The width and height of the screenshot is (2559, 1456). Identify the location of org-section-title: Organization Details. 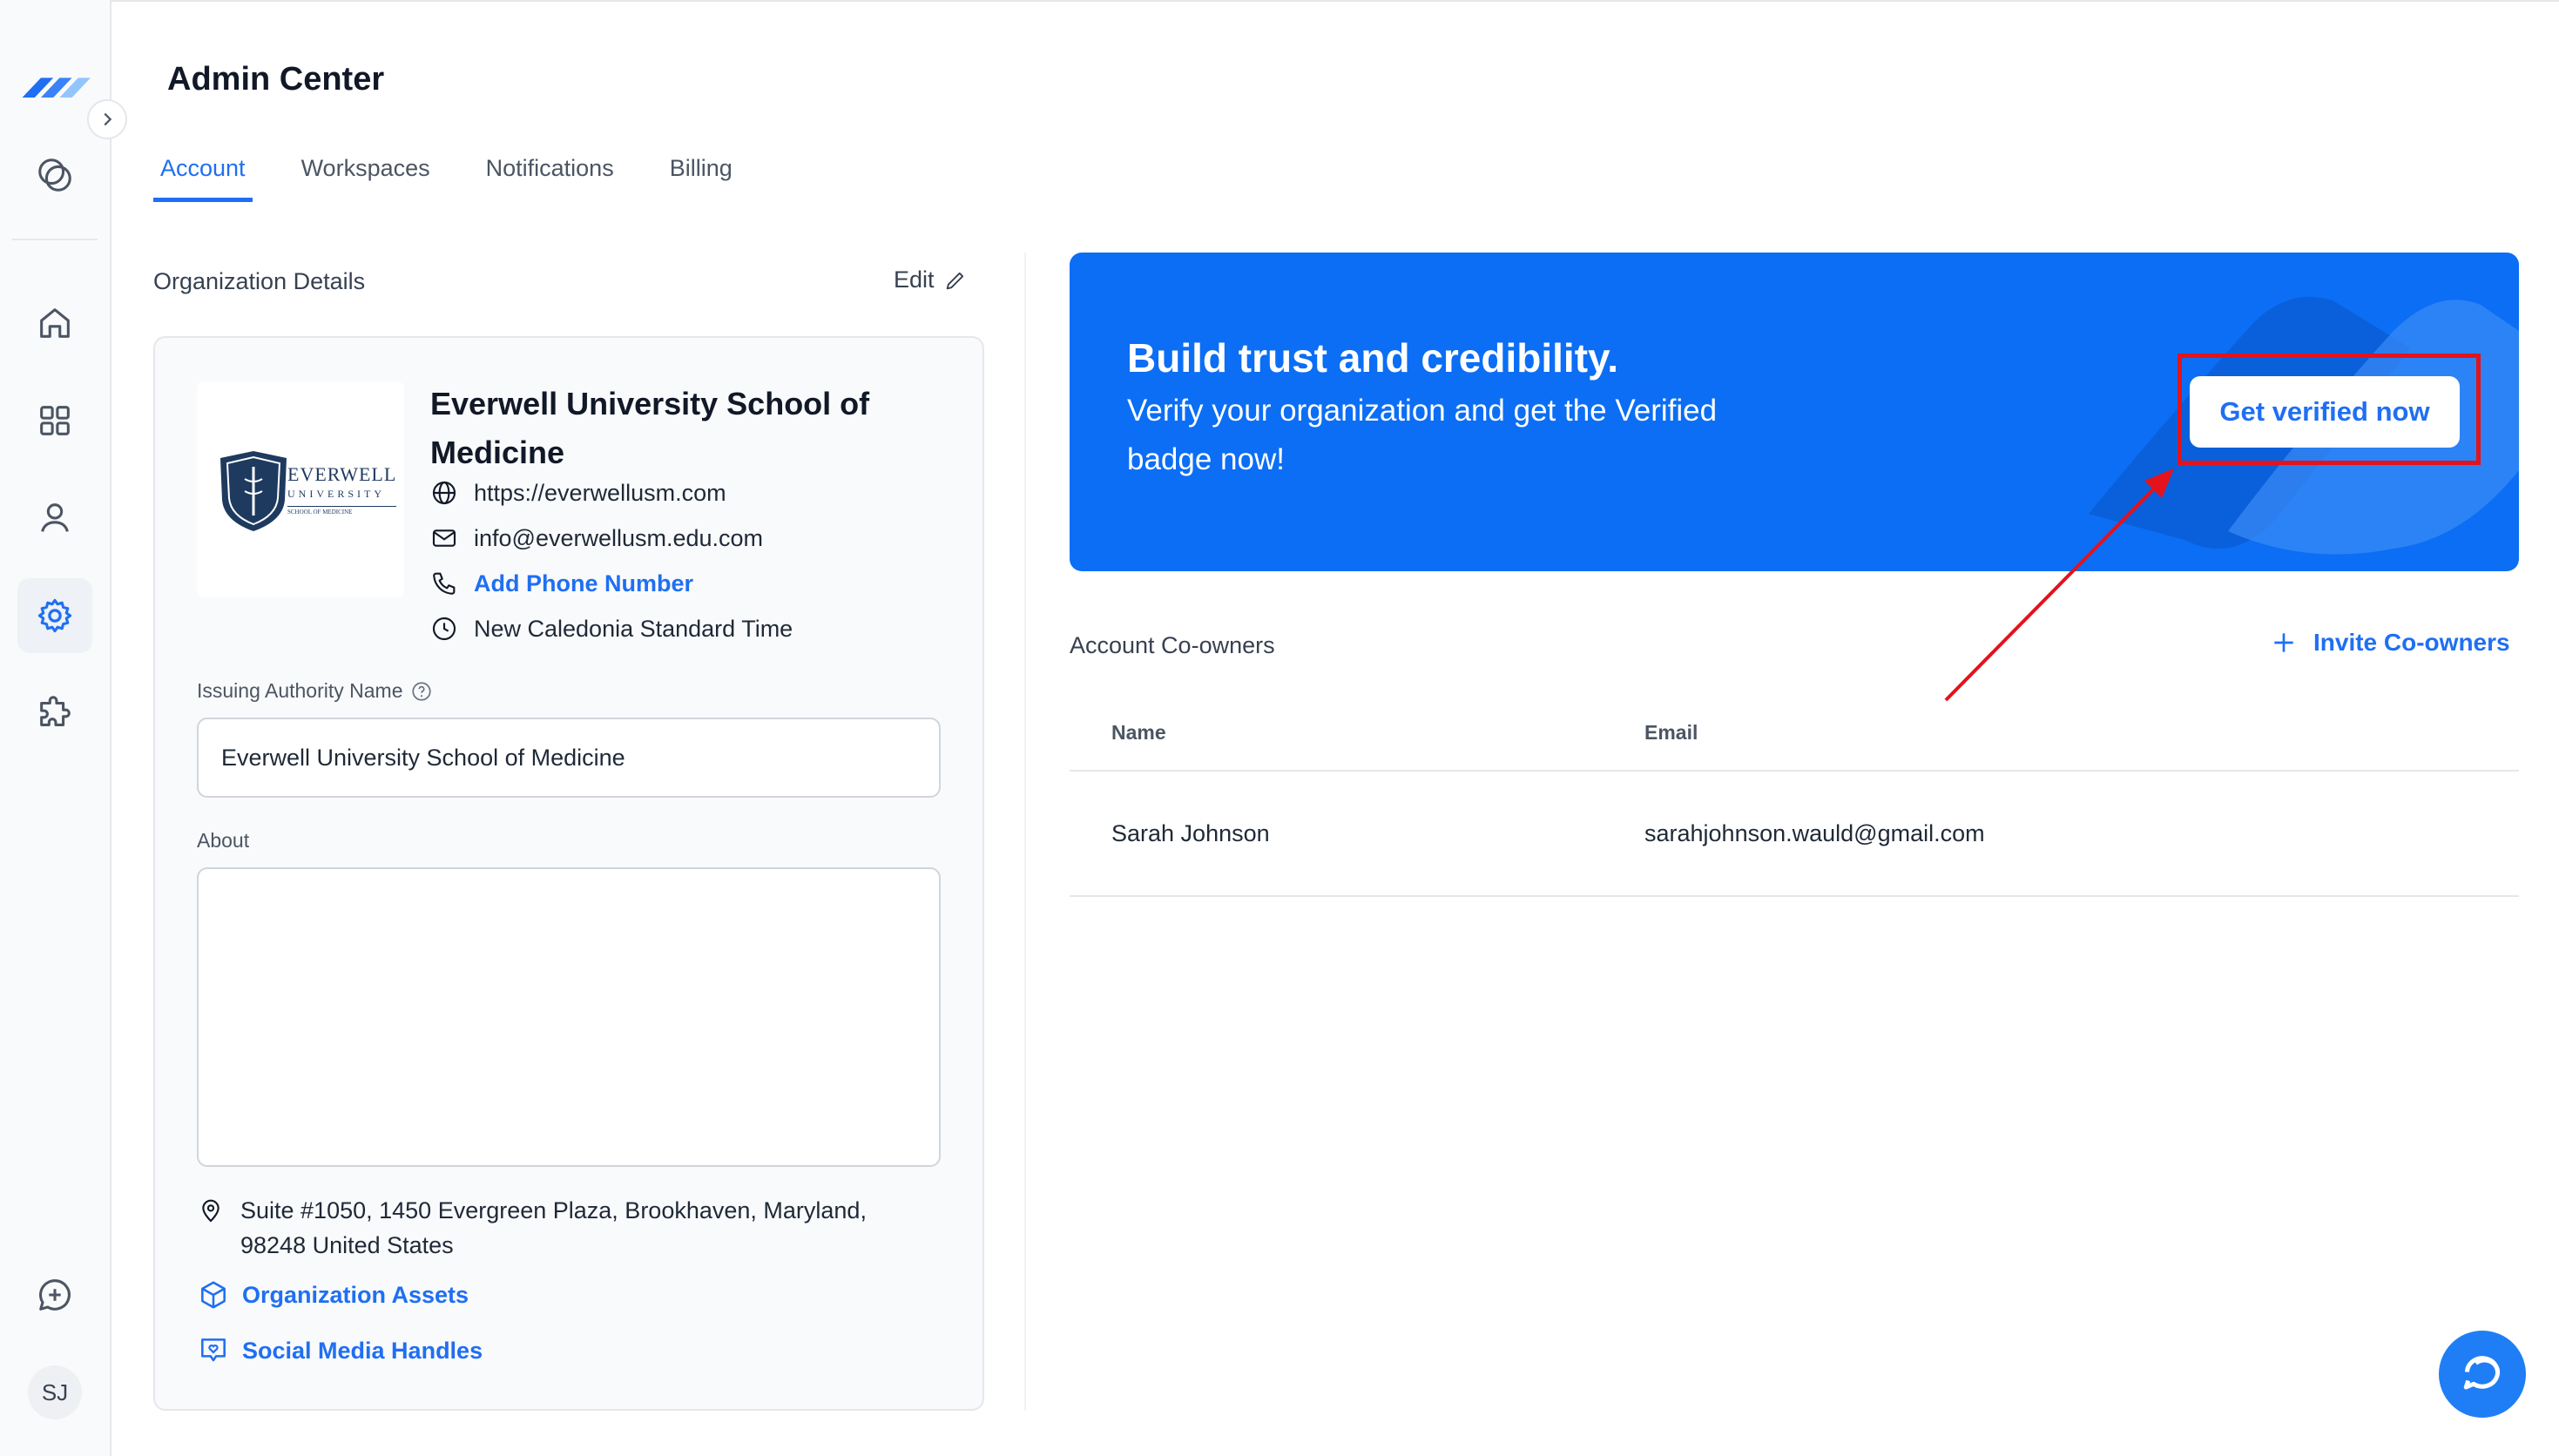
(259, 281).